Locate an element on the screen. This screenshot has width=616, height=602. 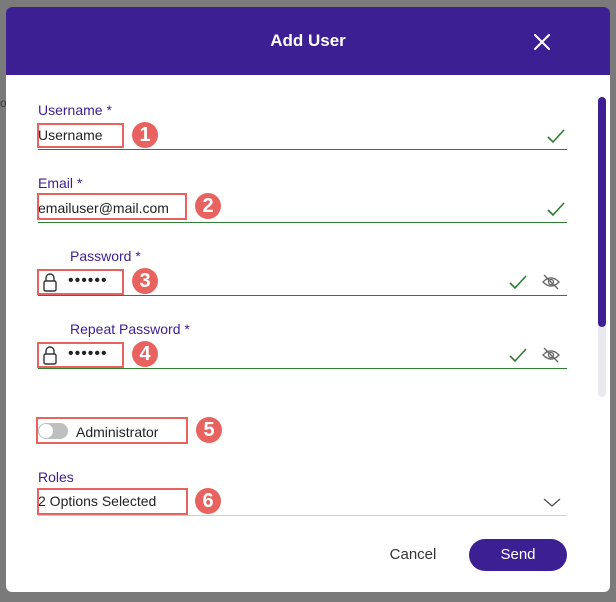
close-icon is located at coordinates (542, 42).